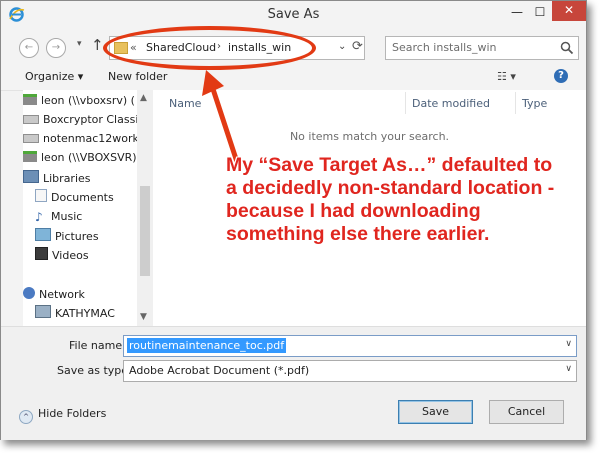 This screenshot has height=453, width=600. I want to click on hide-folders-button: ^ Hide Folders, so click(62, 415).